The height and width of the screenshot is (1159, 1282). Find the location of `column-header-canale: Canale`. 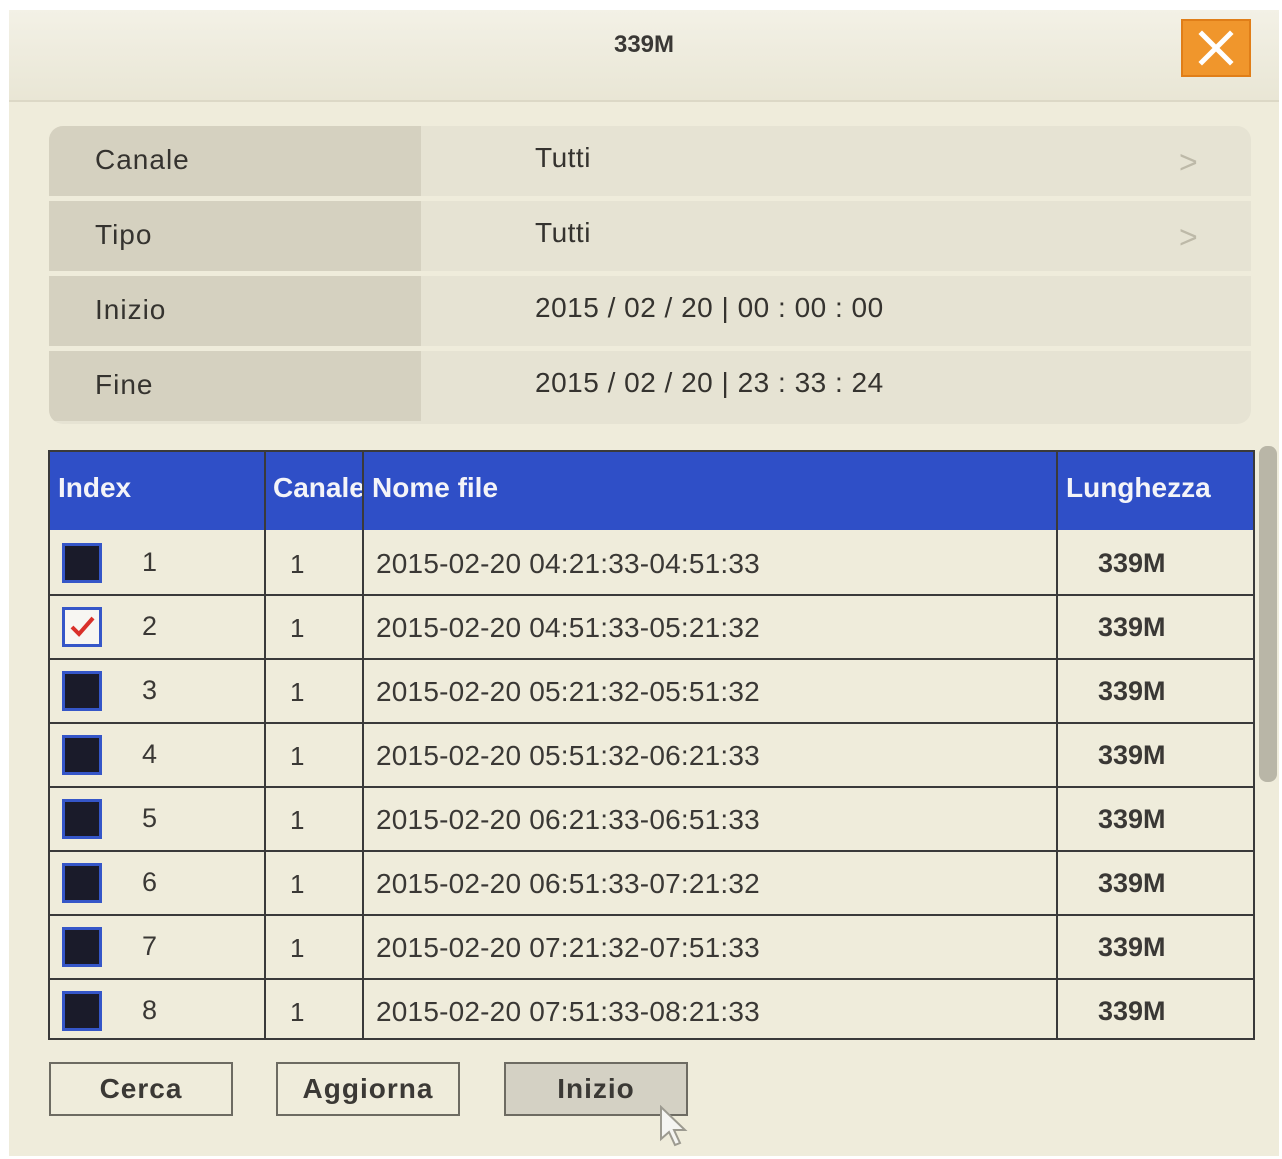

column-header-canale: Canale is located at coordinates (319, 488).